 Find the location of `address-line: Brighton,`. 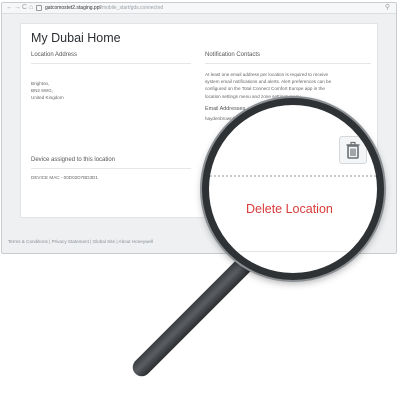

address-line: Brighton, is located at coordinates (40, 83).